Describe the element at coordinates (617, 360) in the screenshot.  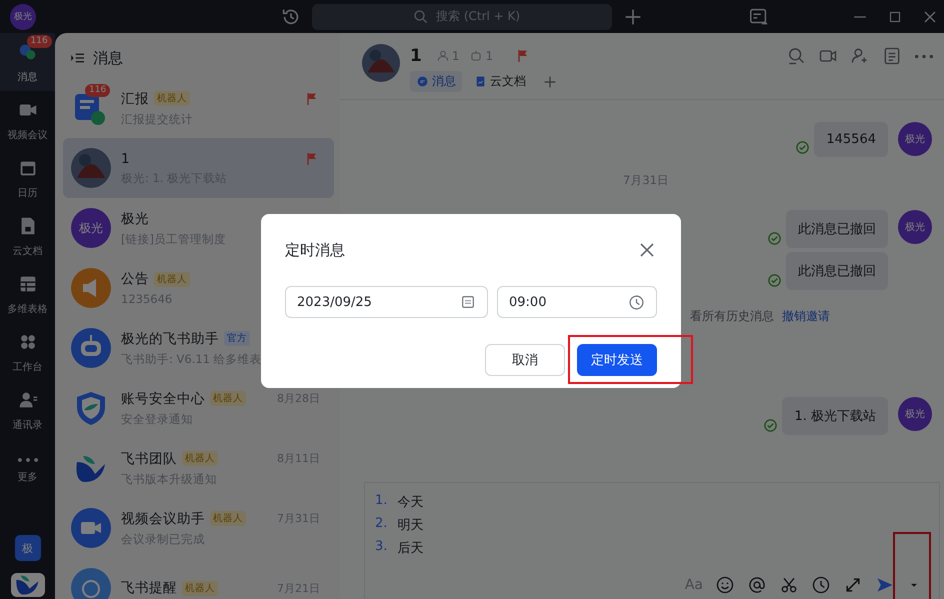
I see `schedule-send-button: 定时发送` at that location.